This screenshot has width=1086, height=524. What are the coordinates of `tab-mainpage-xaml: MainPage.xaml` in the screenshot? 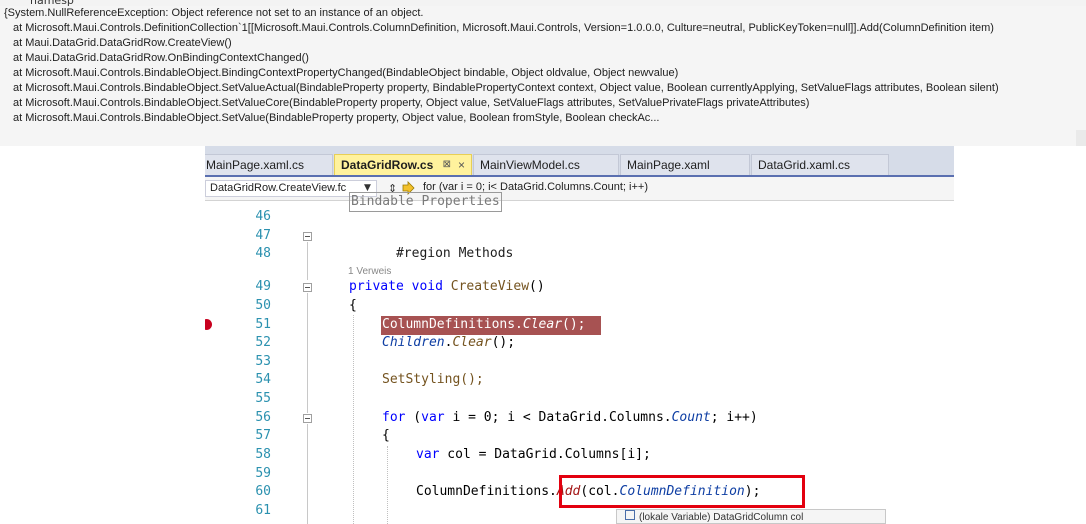 It's located at (685, 164).